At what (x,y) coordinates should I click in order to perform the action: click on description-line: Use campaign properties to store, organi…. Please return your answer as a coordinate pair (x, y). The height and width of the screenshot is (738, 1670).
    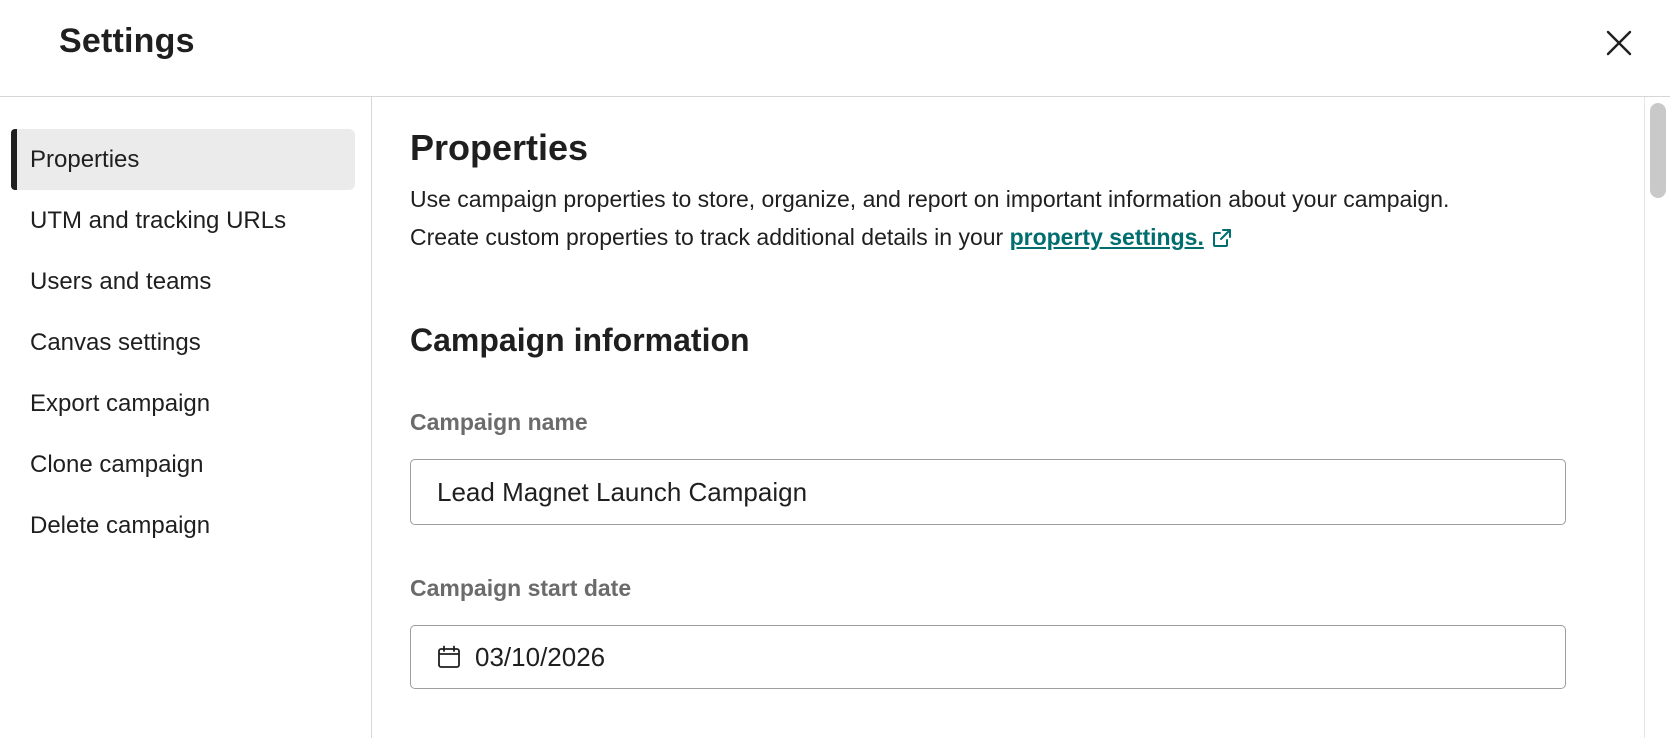
    Looking at the image, I should click on (930, 199).